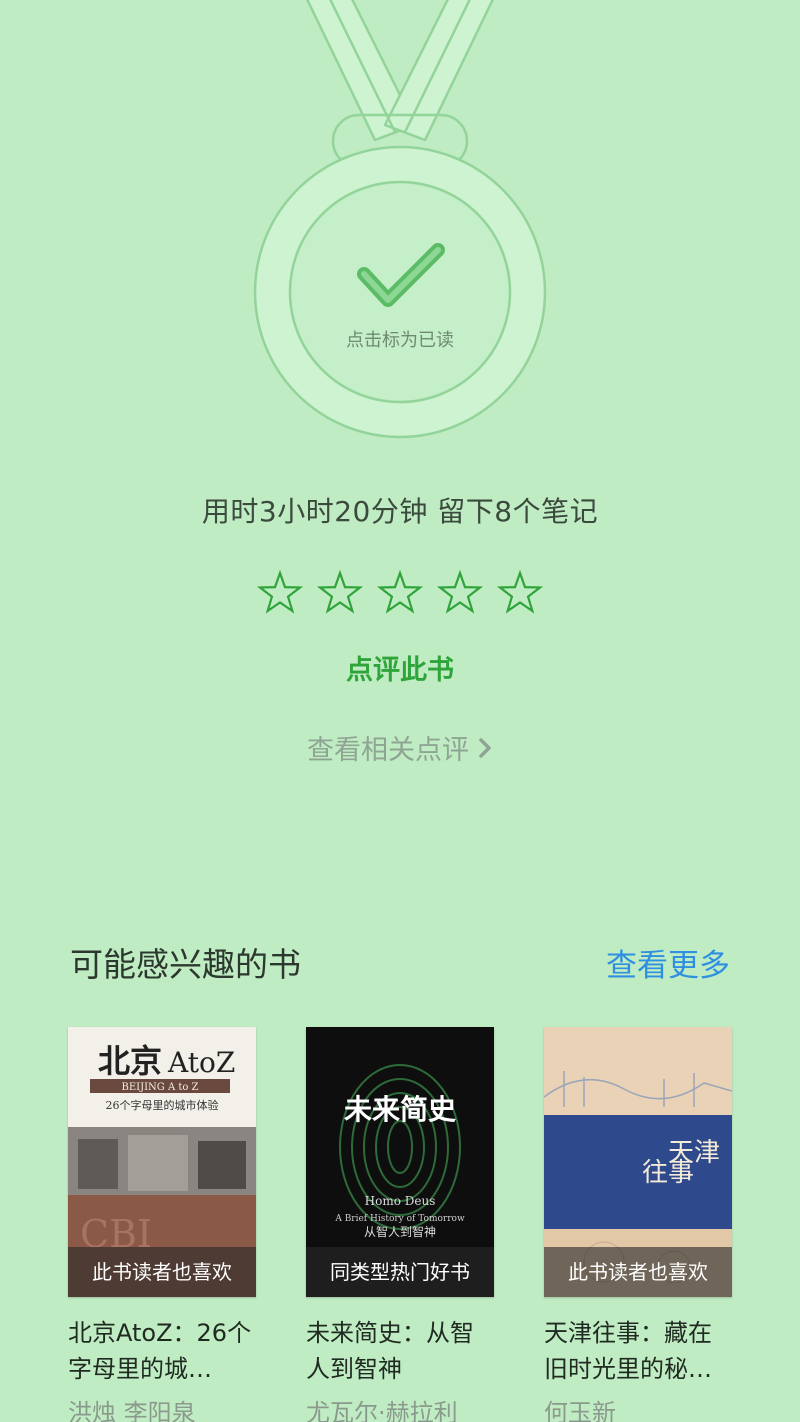  Describe the element at coordinates (400, 667) in the screenshot. I see `review-book-button: 点评此书` at that location.